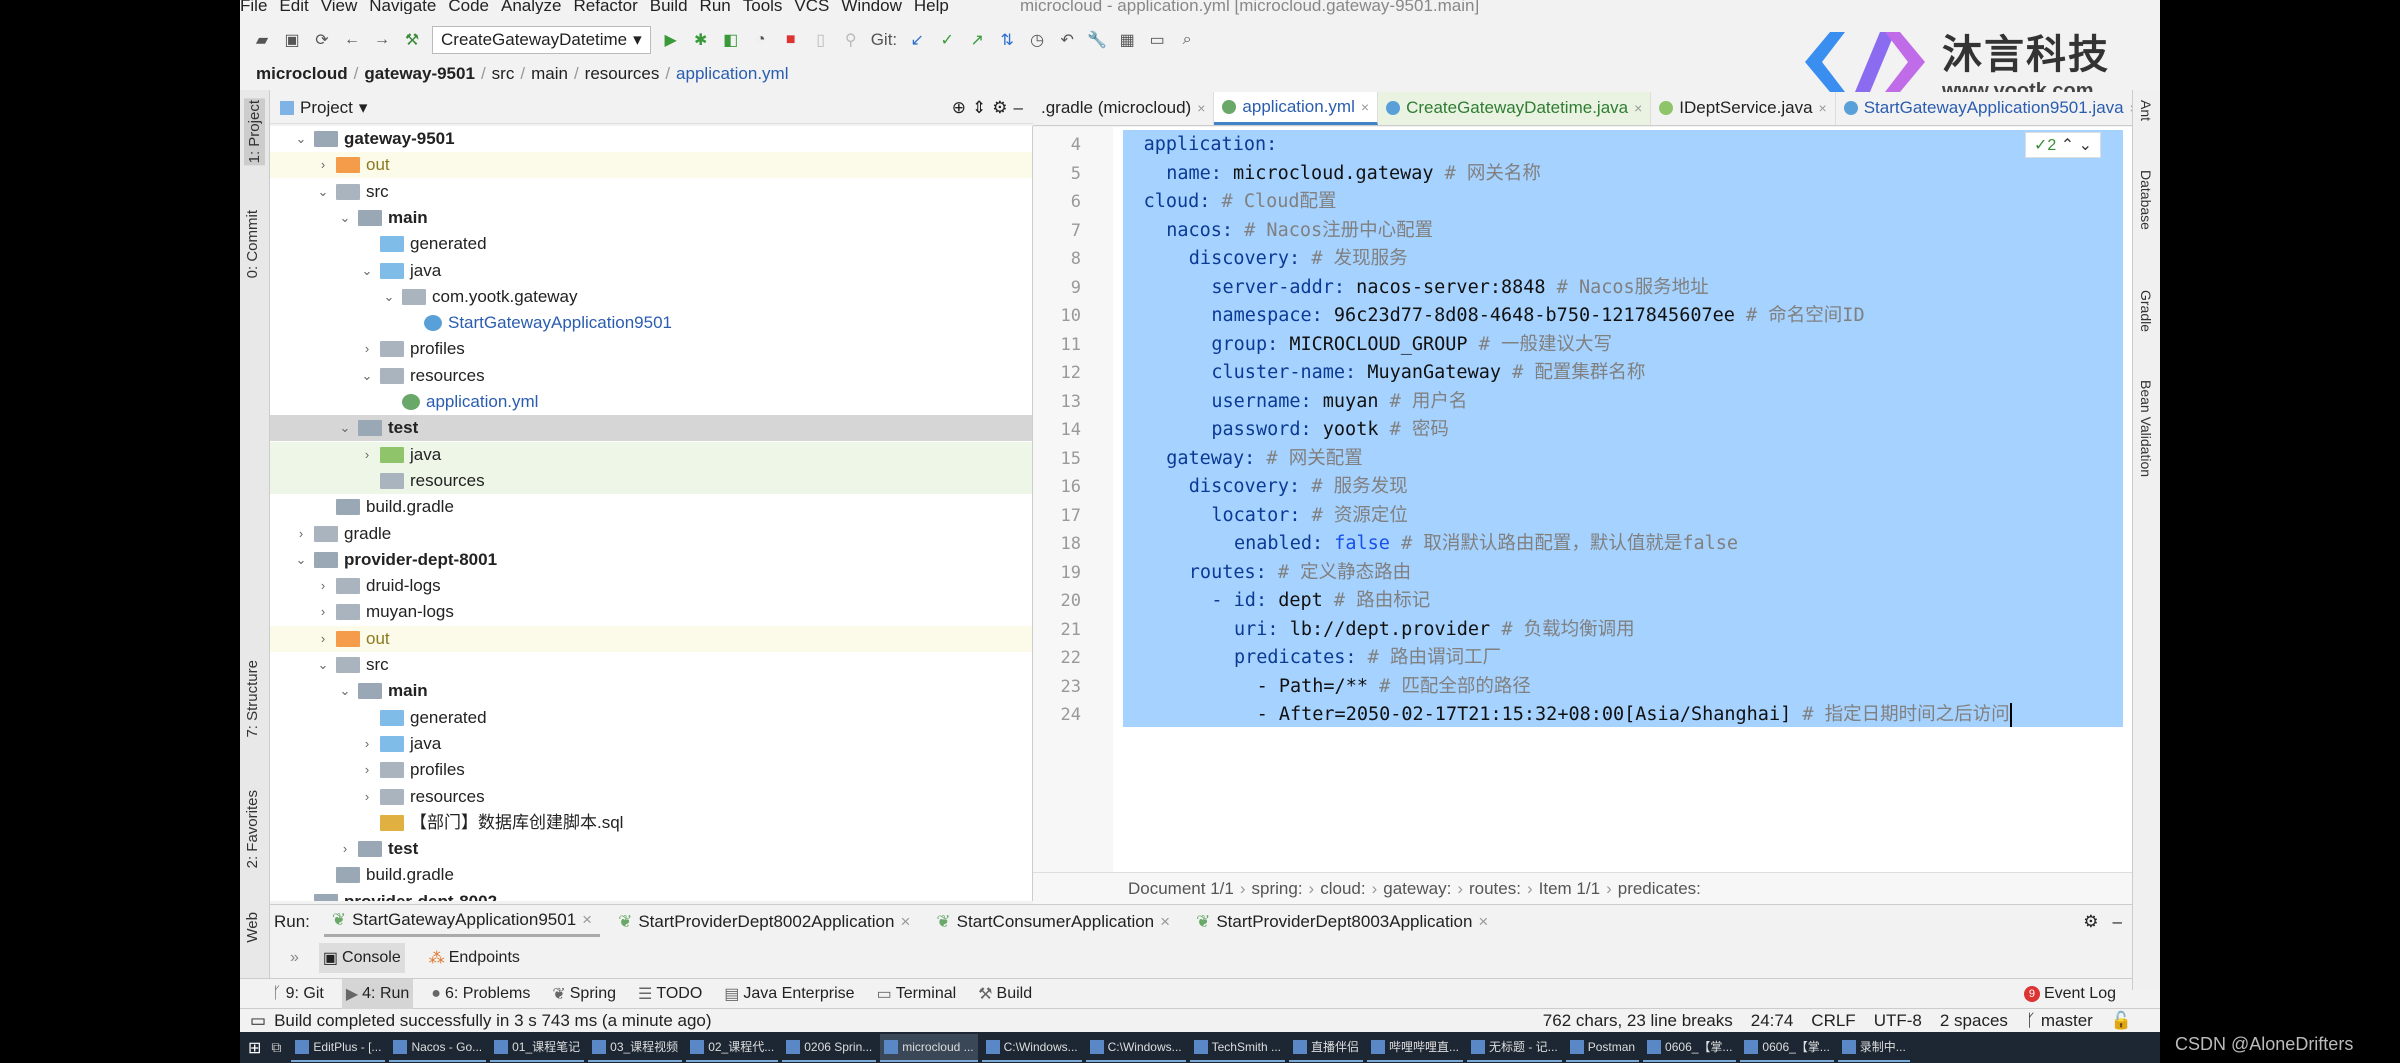 The height and width of the screenshot is (1063, 2400). Describe the element at coordinates (1772, 1021) in the screenshot. I see `cursor-position: 24:74` at that location.